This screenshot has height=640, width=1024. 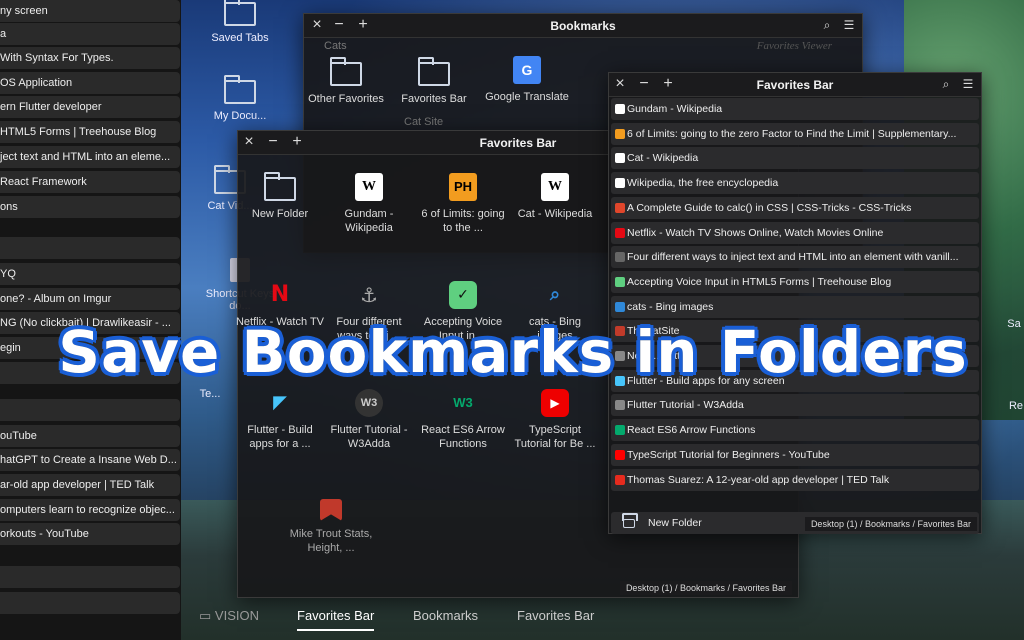 What do you see at coordinates (90, 274) in the screenshot?
I see `sidebar-item: YQ` at bounding box center [90, 274].